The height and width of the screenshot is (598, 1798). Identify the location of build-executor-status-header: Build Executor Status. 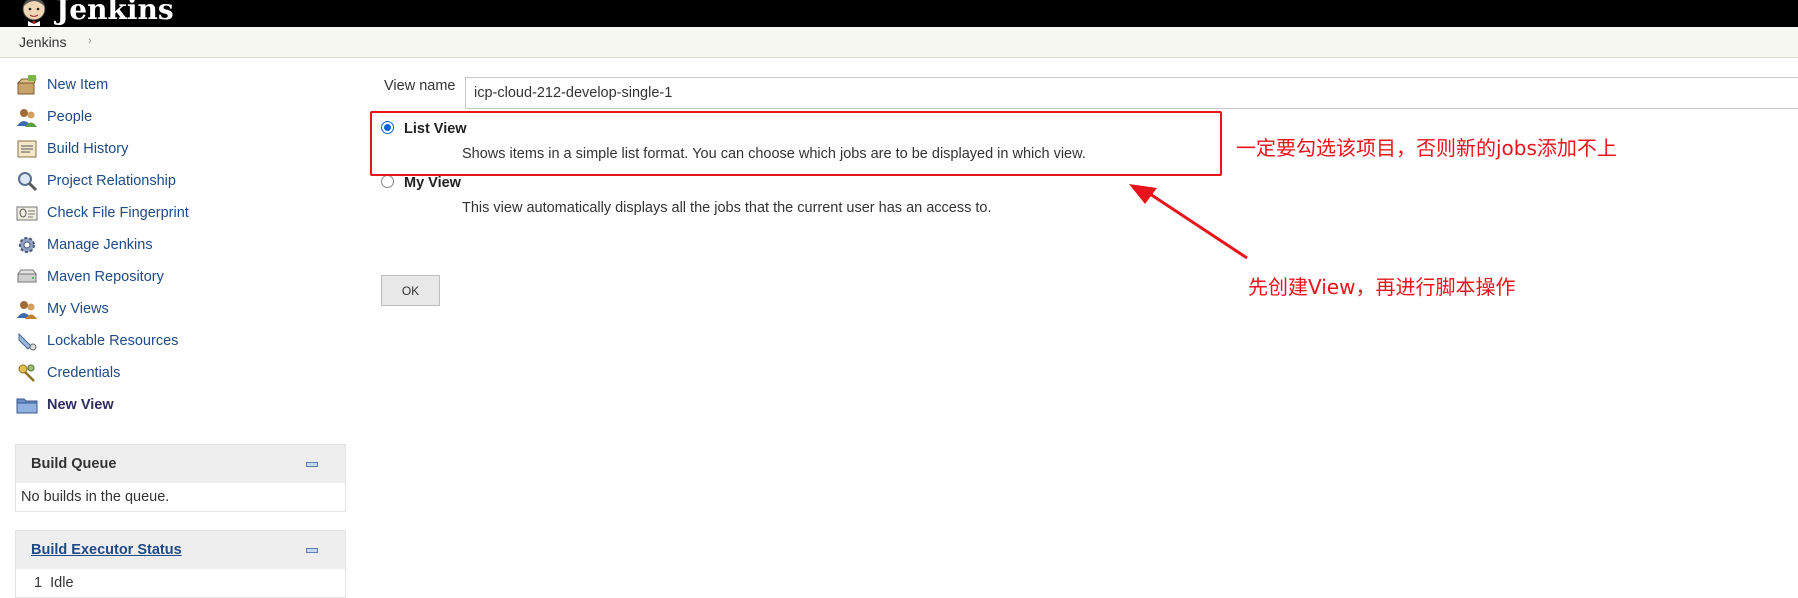
(180, 550).